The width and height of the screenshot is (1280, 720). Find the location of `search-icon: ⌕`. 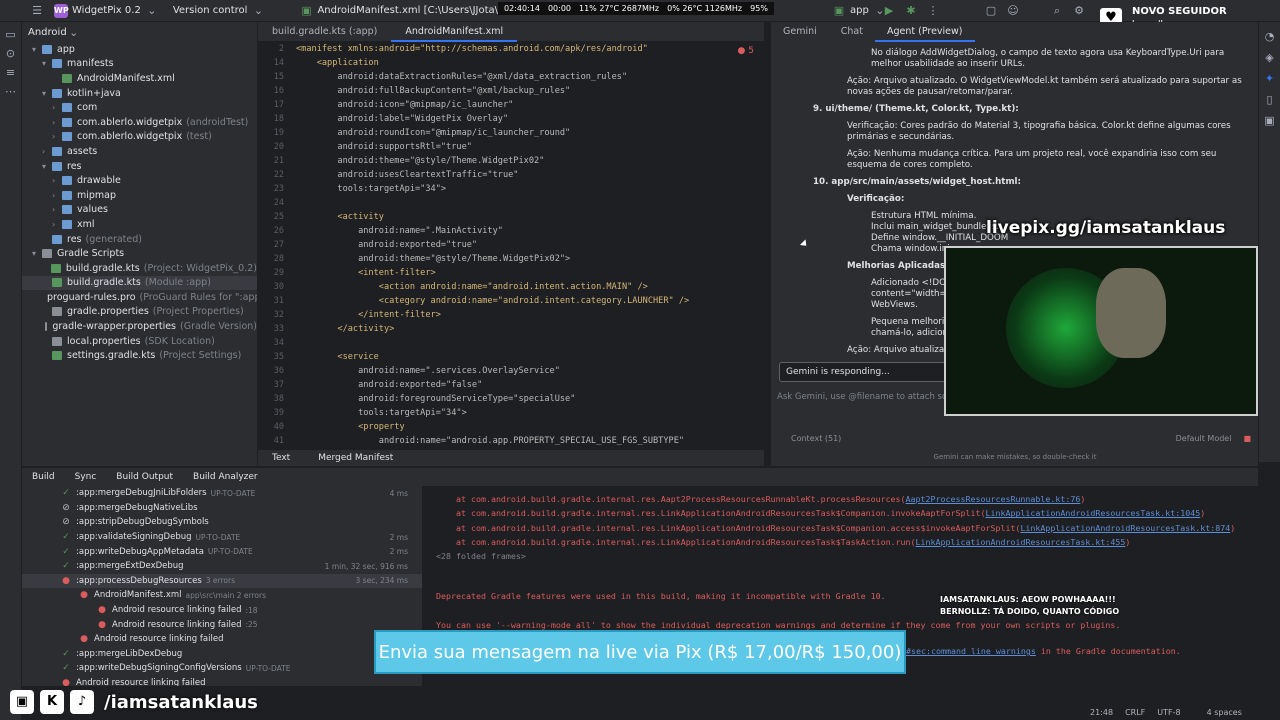

search-icon: ⌕ is located at coordinates (1057, 11).